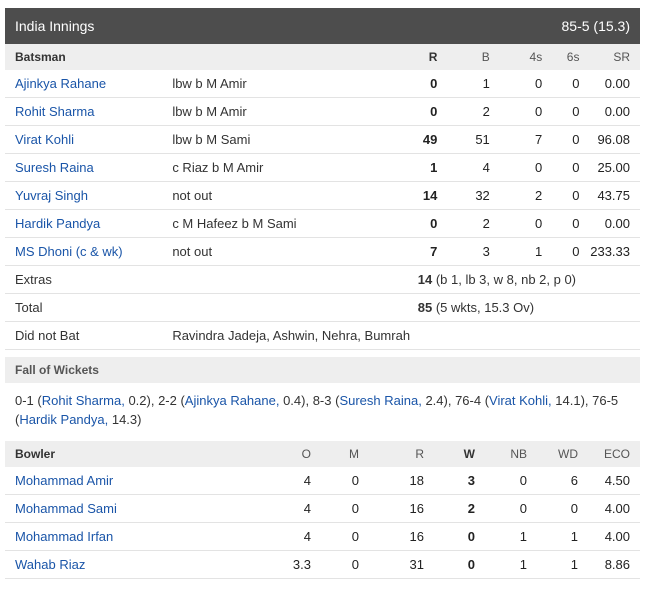 This screenshot has width=652, height=590. Describe the element at coordinates (609, 251) in the screenshot. I see `strike-rate-value: 233.33` at that location.